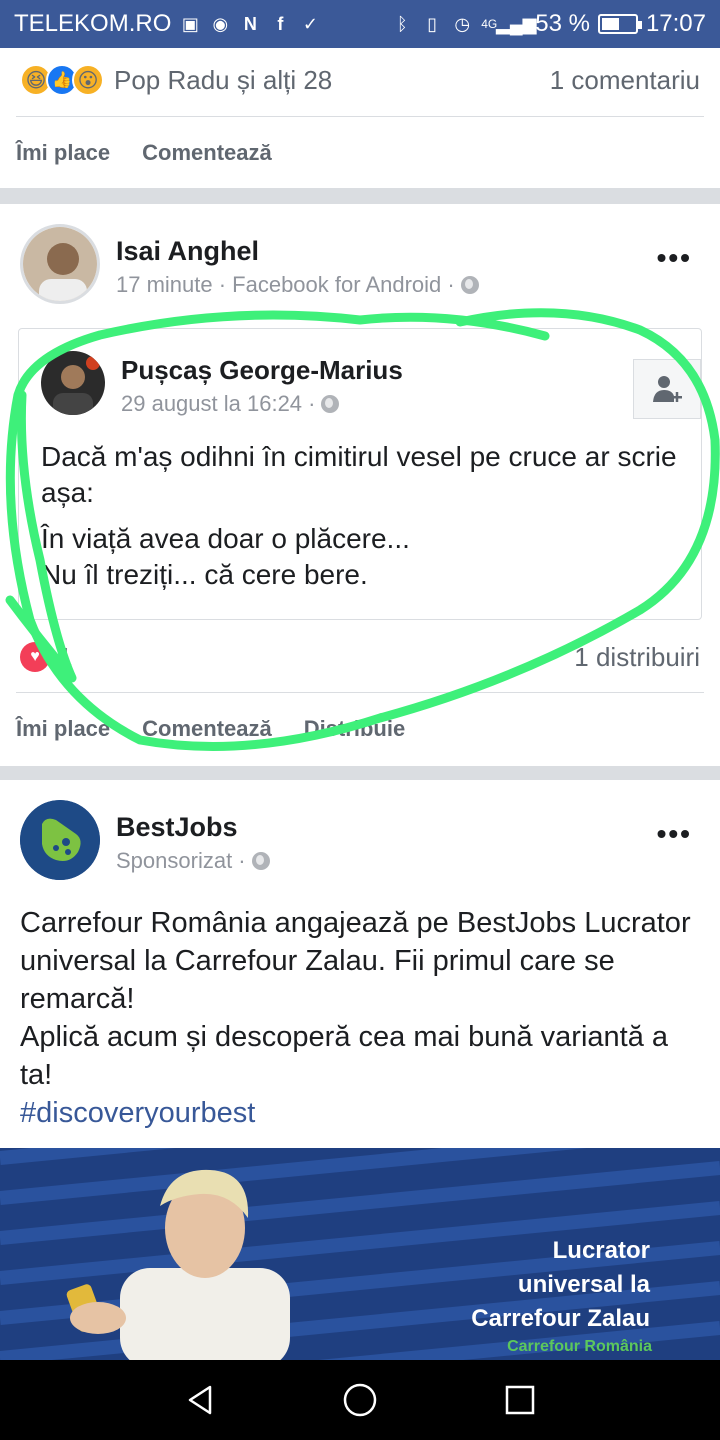  I want to click on ad-title-line-1: Lucrator, so click(601, 1250).